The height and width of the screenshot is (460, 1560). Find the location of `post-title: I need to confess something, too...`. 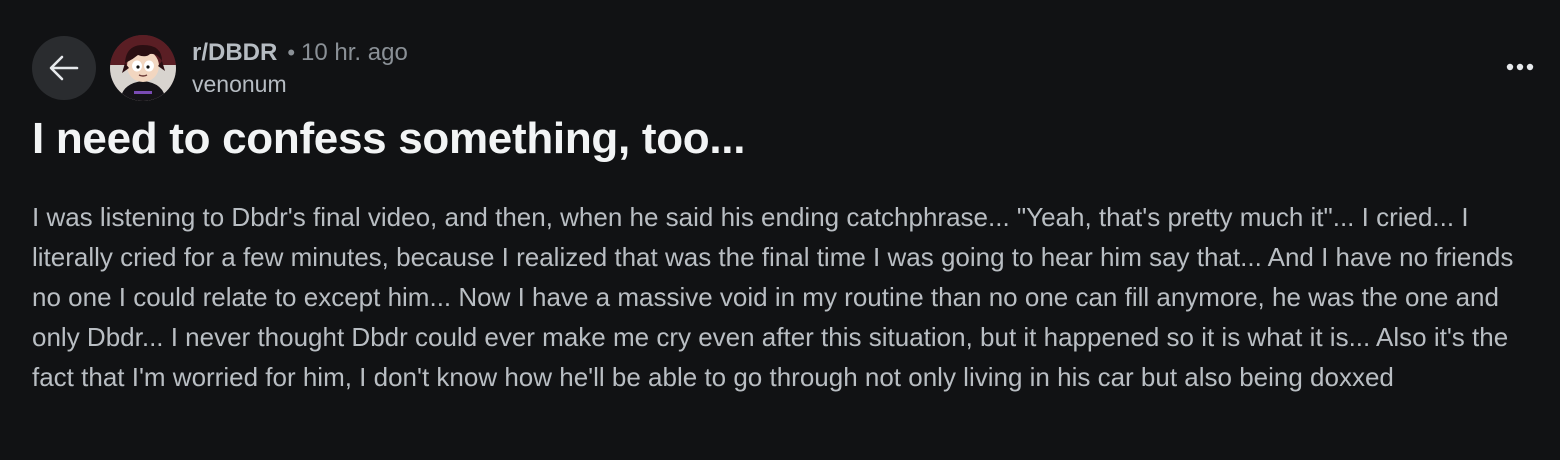

post-title: I need to confess something, too... is located at coordinates (388, 139).